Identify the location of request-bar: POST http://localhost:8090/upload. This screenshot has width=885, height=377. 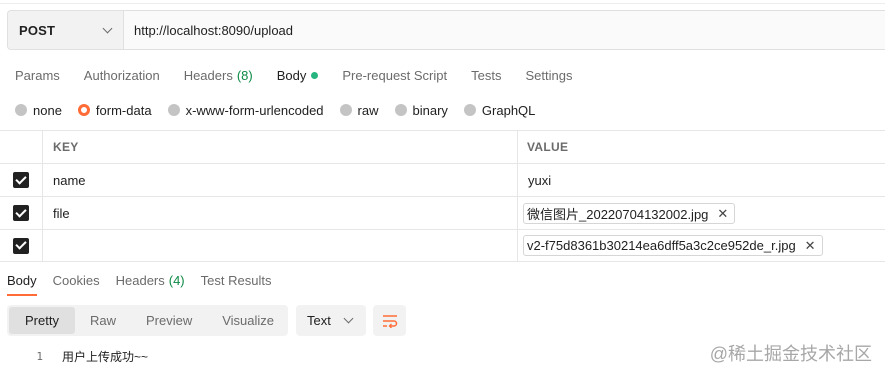
(446, 30).